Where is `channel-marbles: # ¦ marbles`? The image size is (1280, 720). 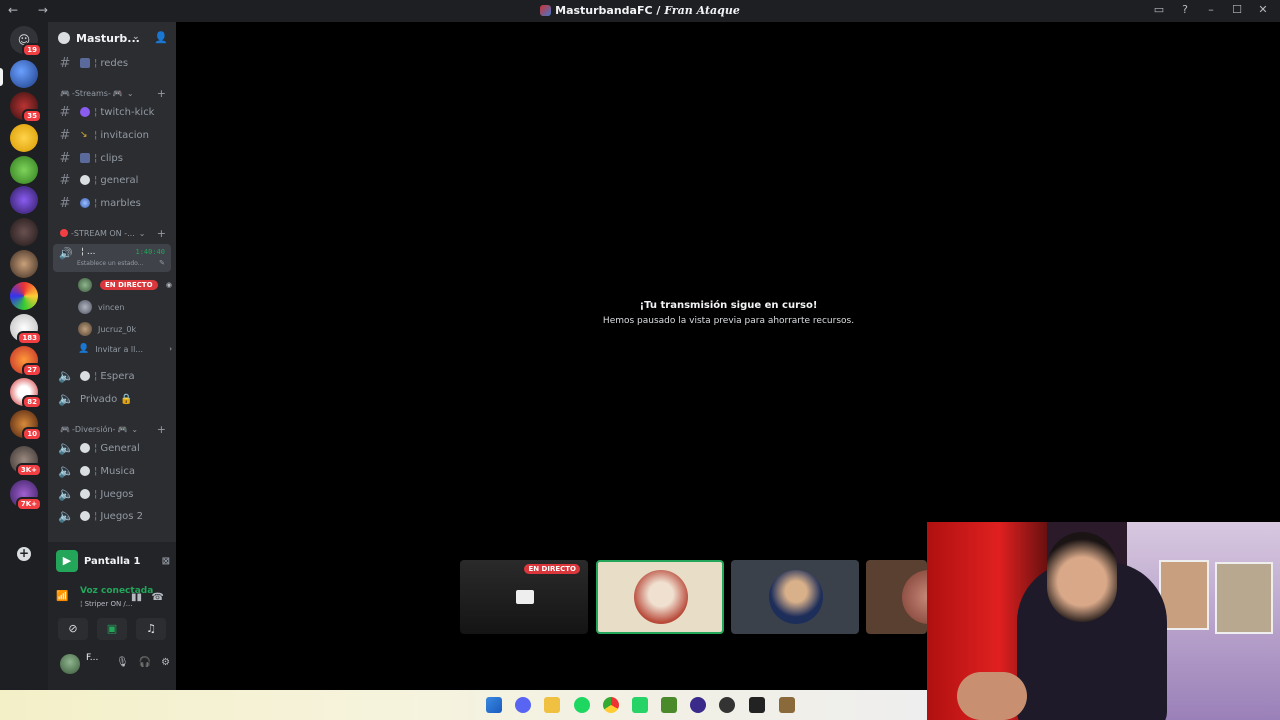 channel-marbles: # ¦ marbles is located at coordinates (113, 203).